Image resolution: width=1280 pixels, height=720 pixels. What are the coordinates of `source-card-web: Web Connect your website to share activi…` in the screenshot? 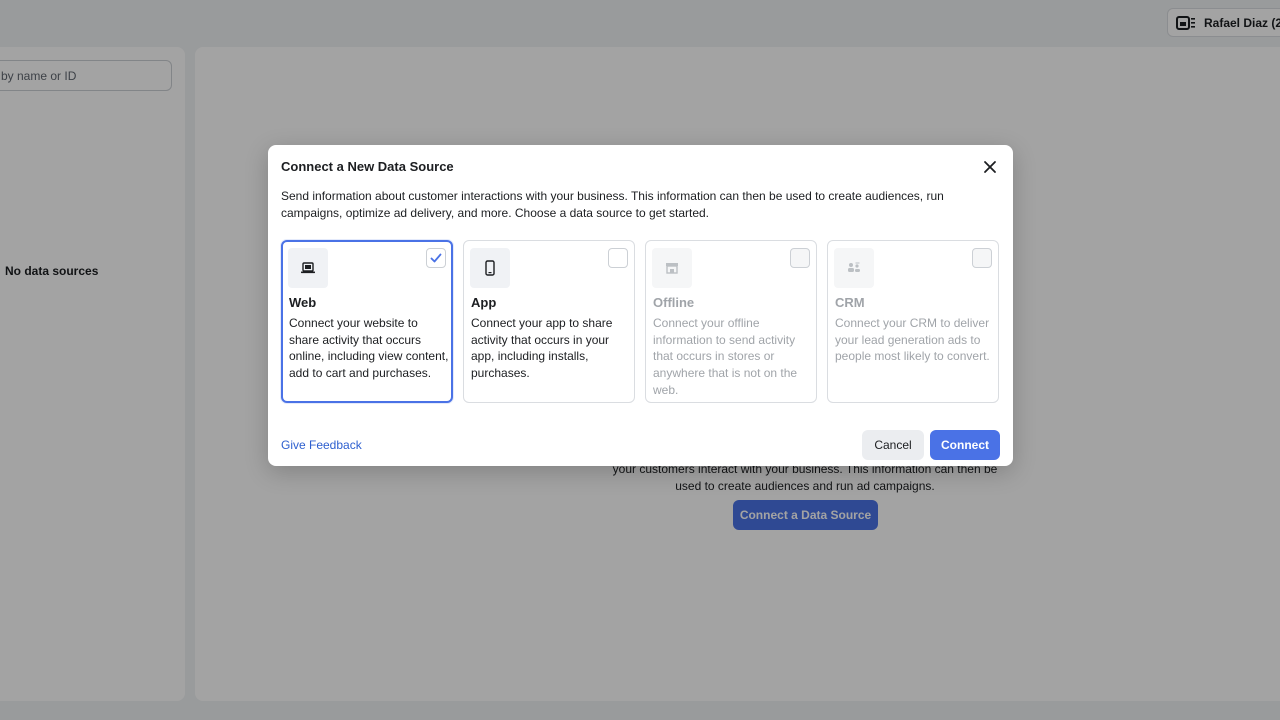 It's located at (367, 321).